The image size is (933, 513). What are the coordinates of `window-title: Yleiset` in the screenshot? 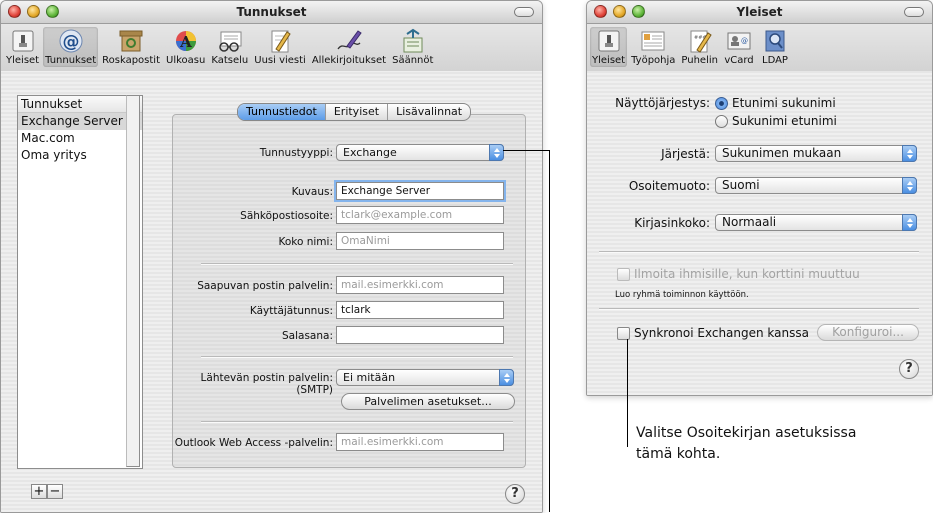 It's located at (759, 12).